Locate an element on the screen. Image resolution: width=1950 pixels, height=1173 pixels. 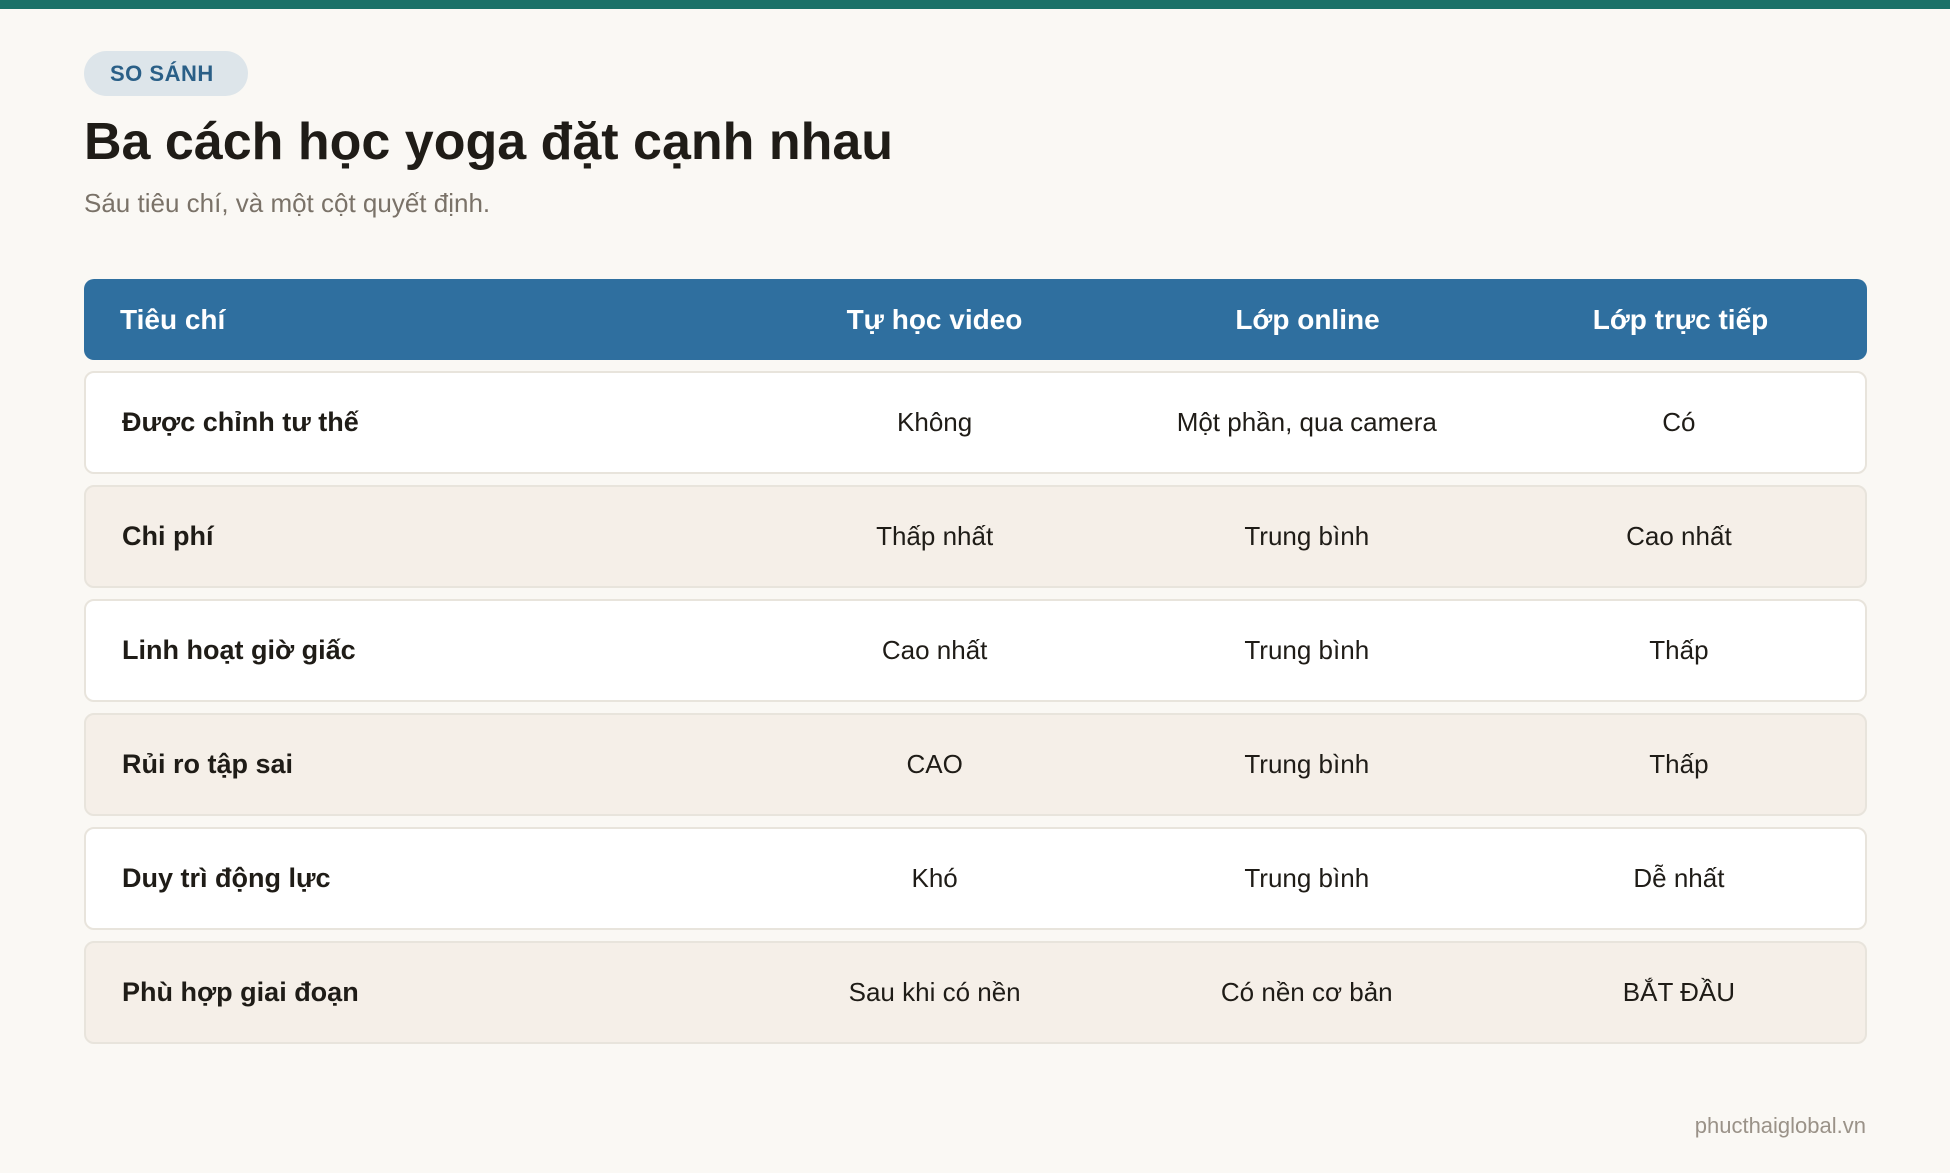
row-criterion: Được chỉnh tư thế is located at coordinates (240, 422).